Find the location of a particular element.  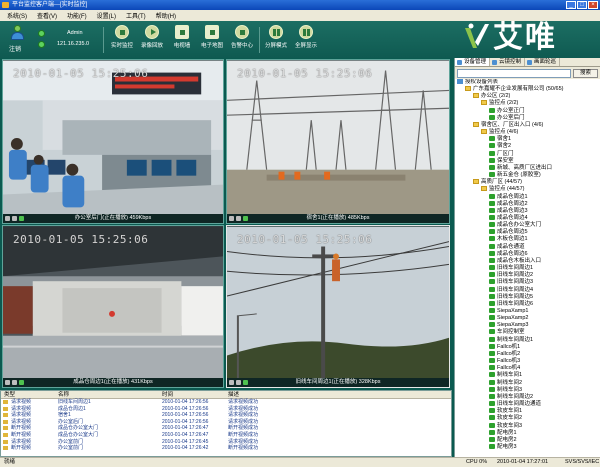

split-screen-button: 分屏模式 is located at coordinates (276, 40).